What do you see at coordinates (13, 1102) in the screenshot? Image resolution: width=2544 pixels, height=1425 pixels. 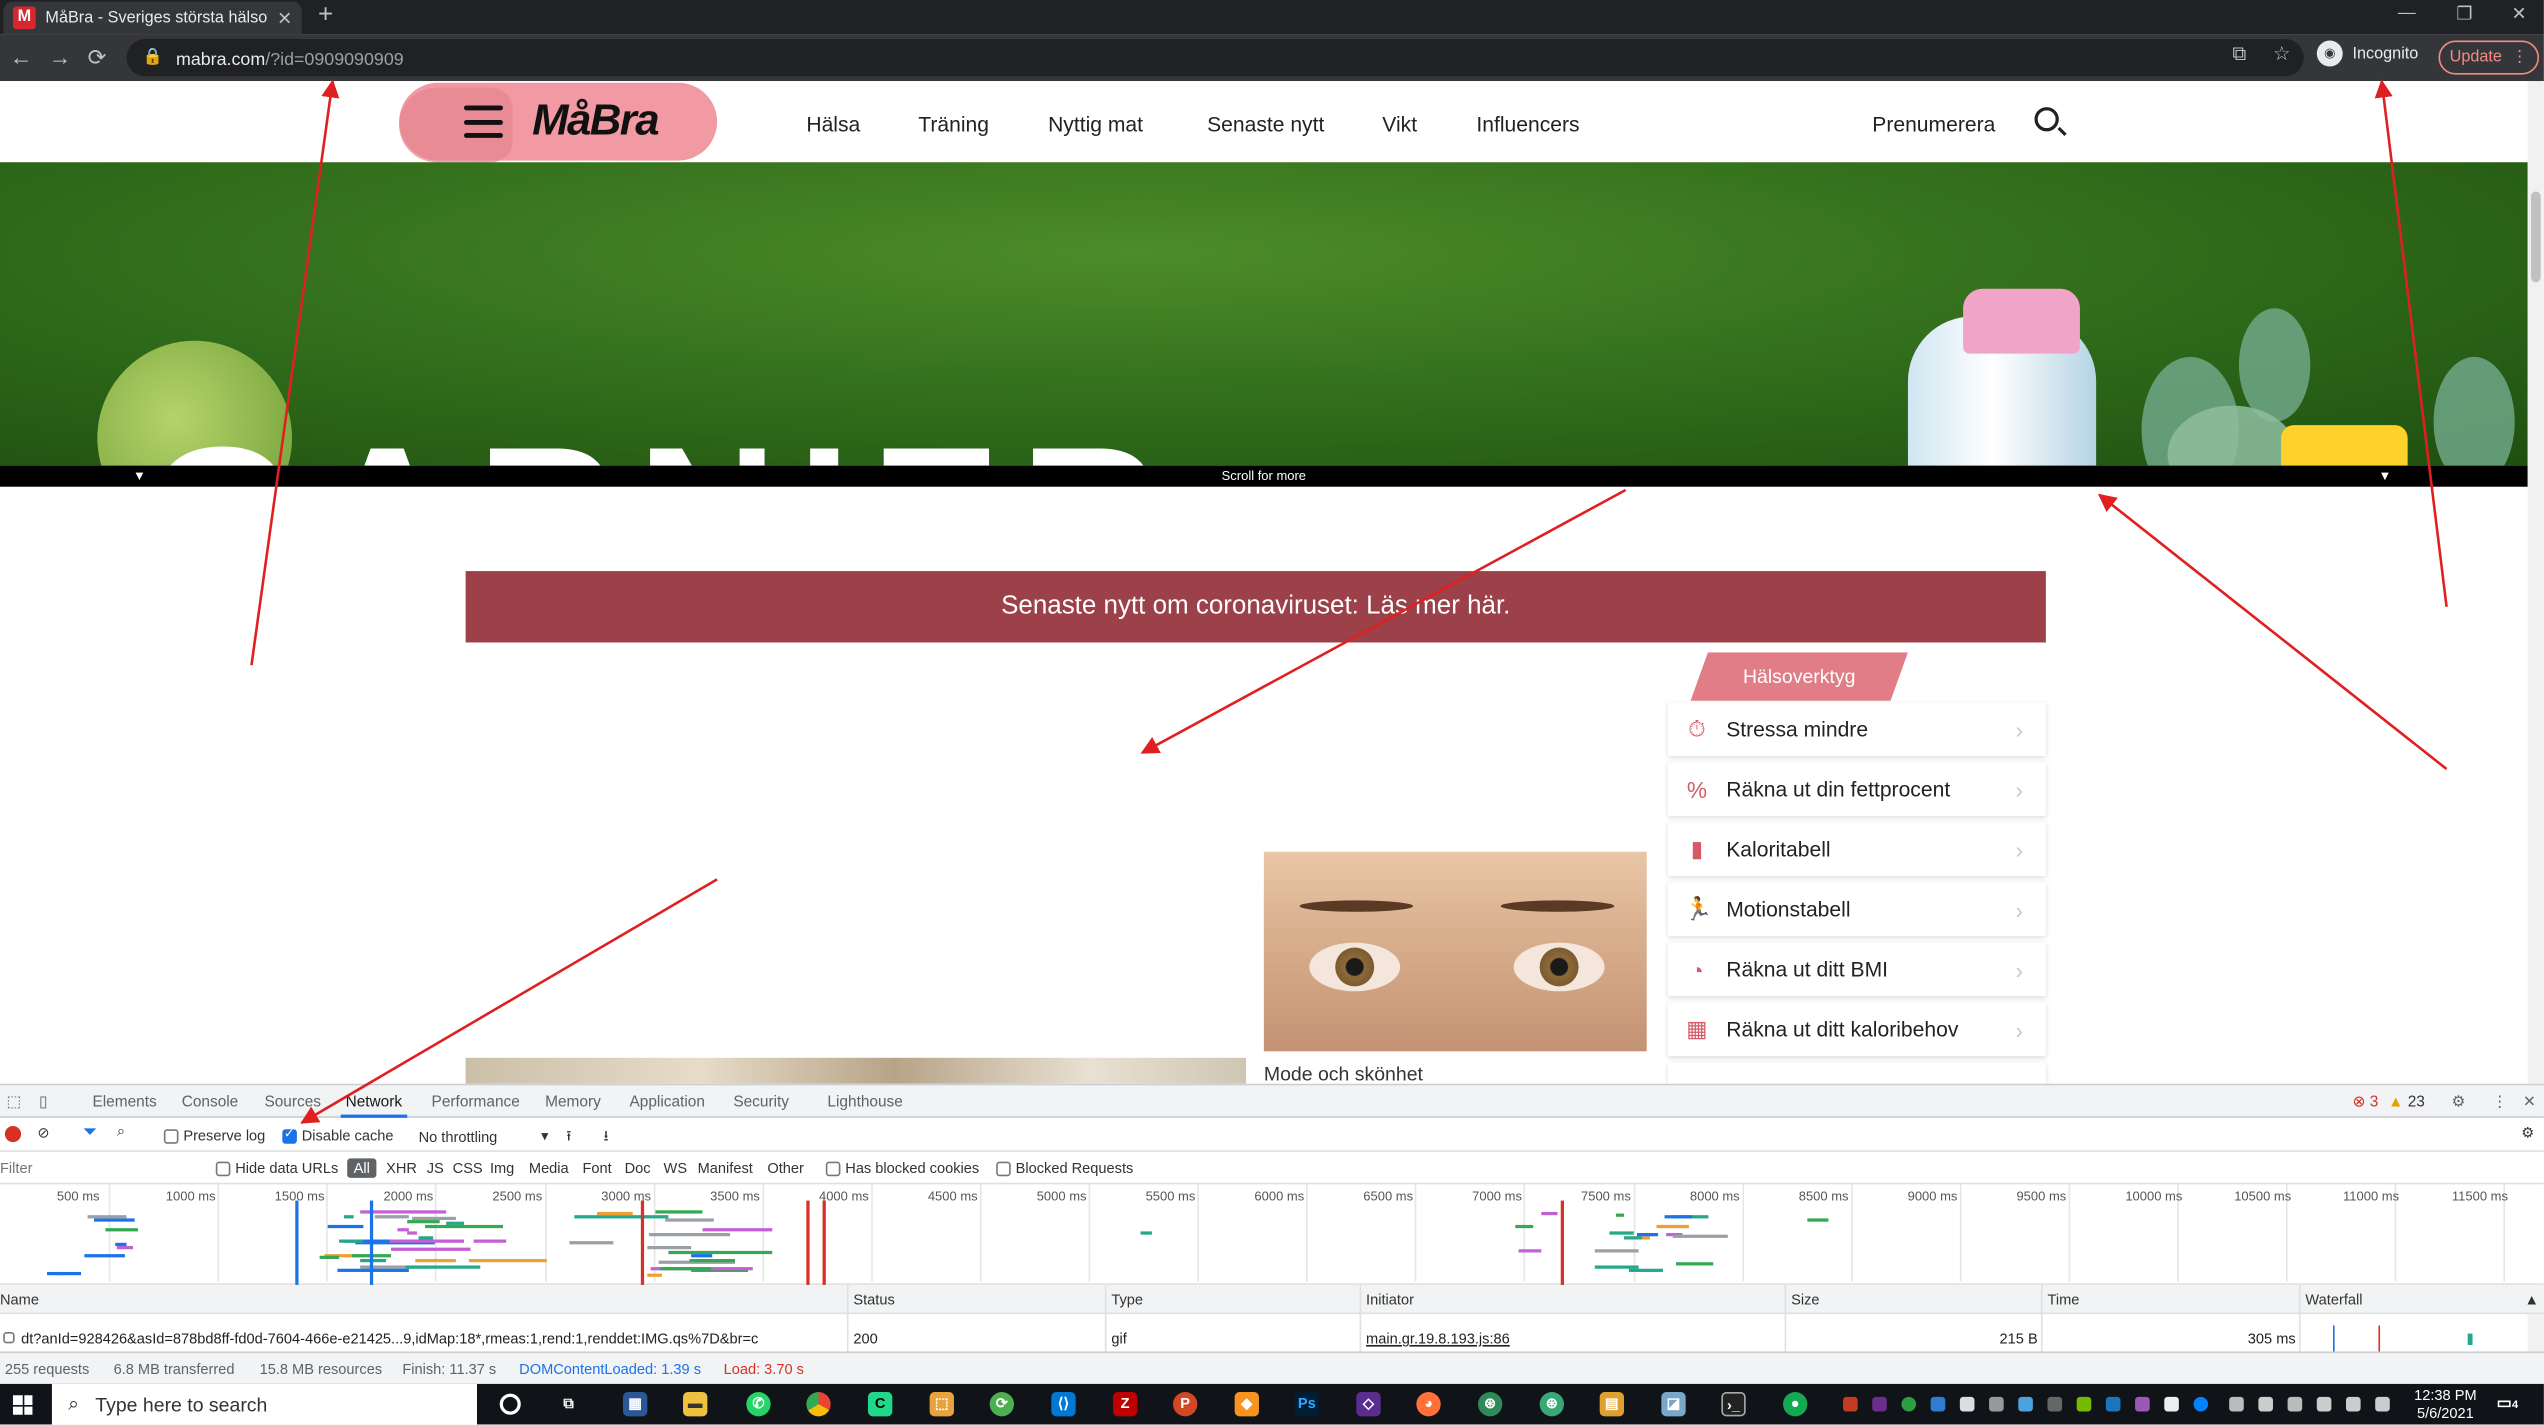 I see `inspect-element-icon: ⬚` at bounding box center [13, 1102].